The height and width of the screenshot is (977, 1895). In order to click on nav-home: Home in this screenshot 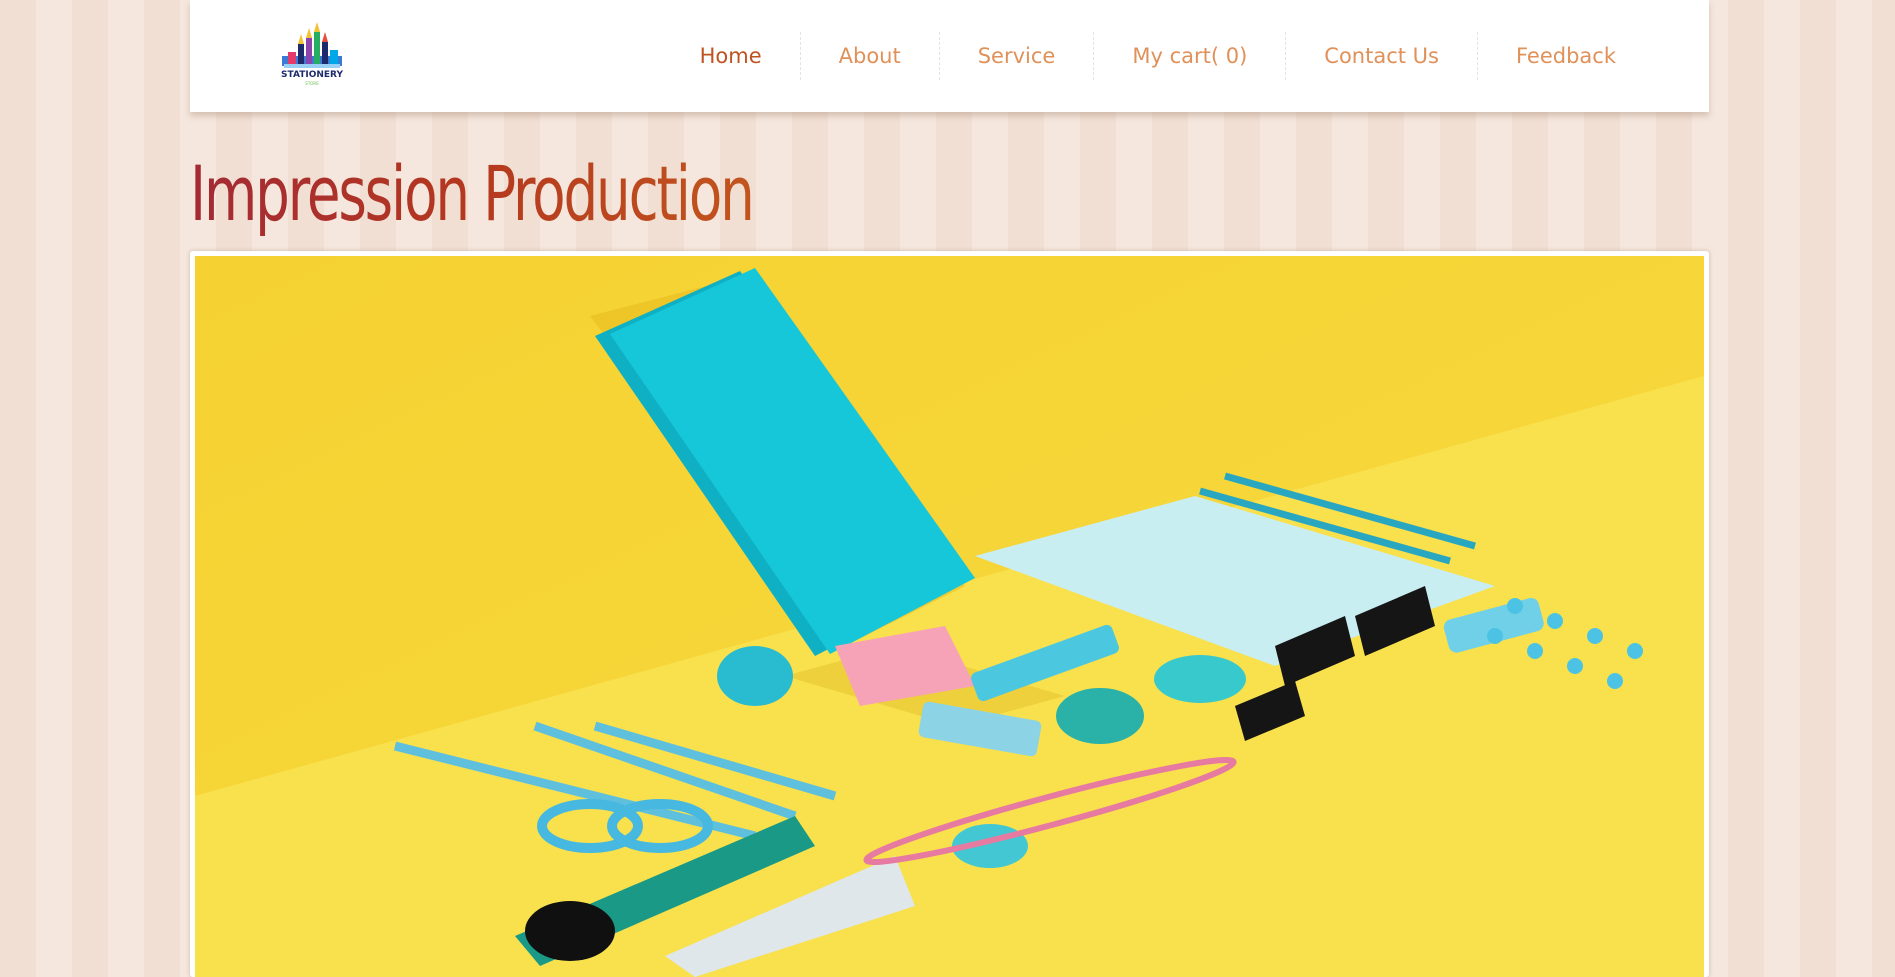, I will do `click(731, 56)`.